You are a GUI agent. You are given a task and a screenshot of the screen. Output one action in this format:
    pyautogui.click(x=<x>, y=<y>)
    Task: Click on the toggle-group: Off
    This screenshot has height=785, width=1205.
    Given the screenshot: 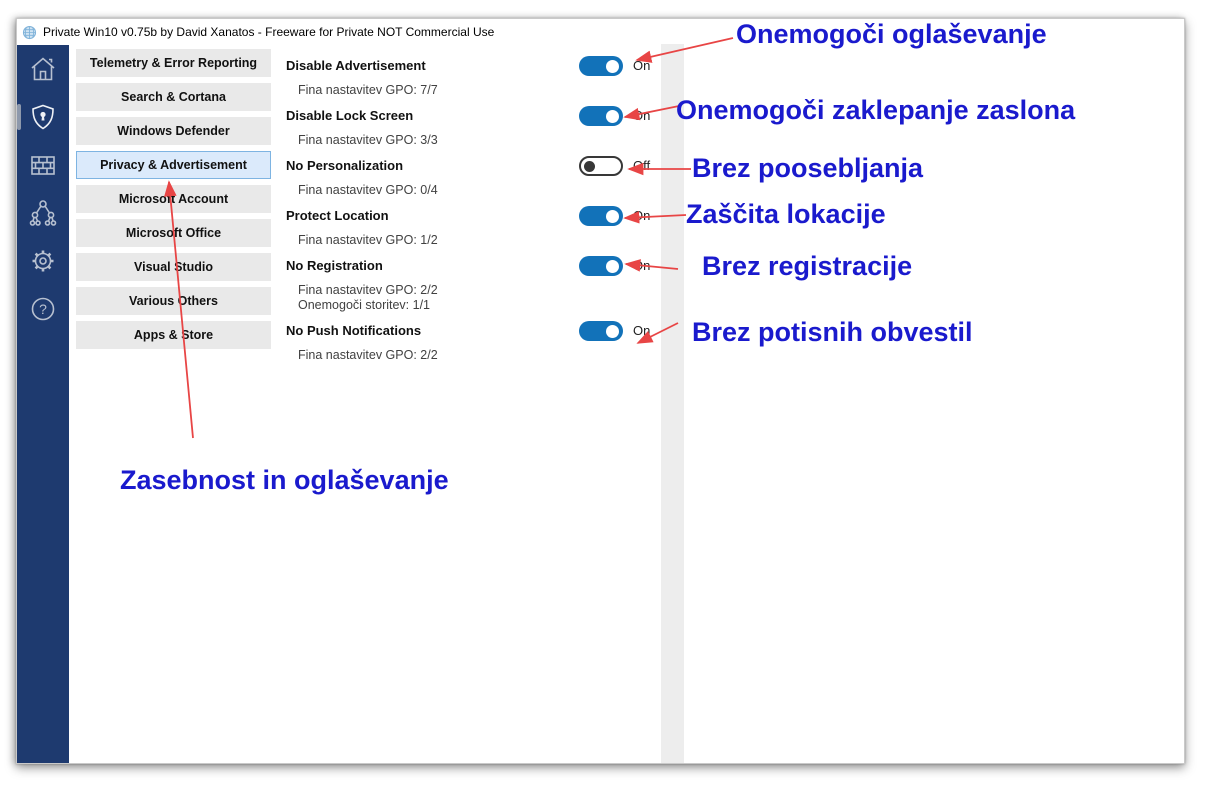 What is the action you would take?
    pyautogui.click(x=614, y=165)
    